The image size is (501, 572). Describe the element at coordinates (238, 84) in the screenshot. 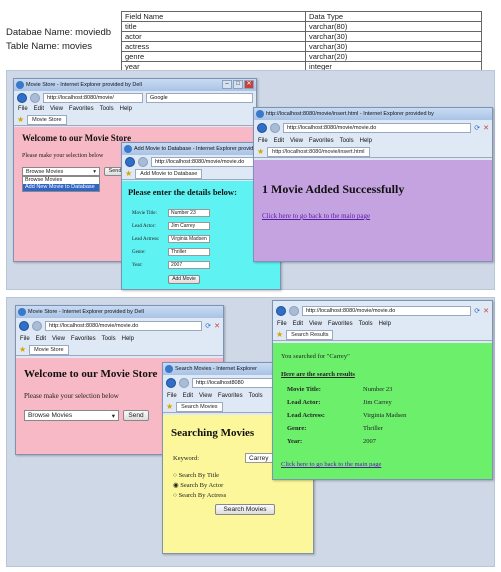

I see `maximize-icon: □` at that location.